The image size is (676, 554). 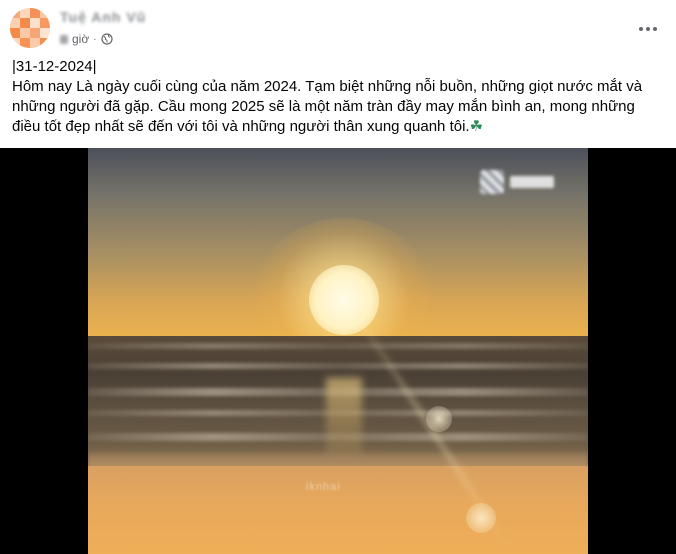 I want to click on more-horizontal-icon, so click(x=648, y=26).